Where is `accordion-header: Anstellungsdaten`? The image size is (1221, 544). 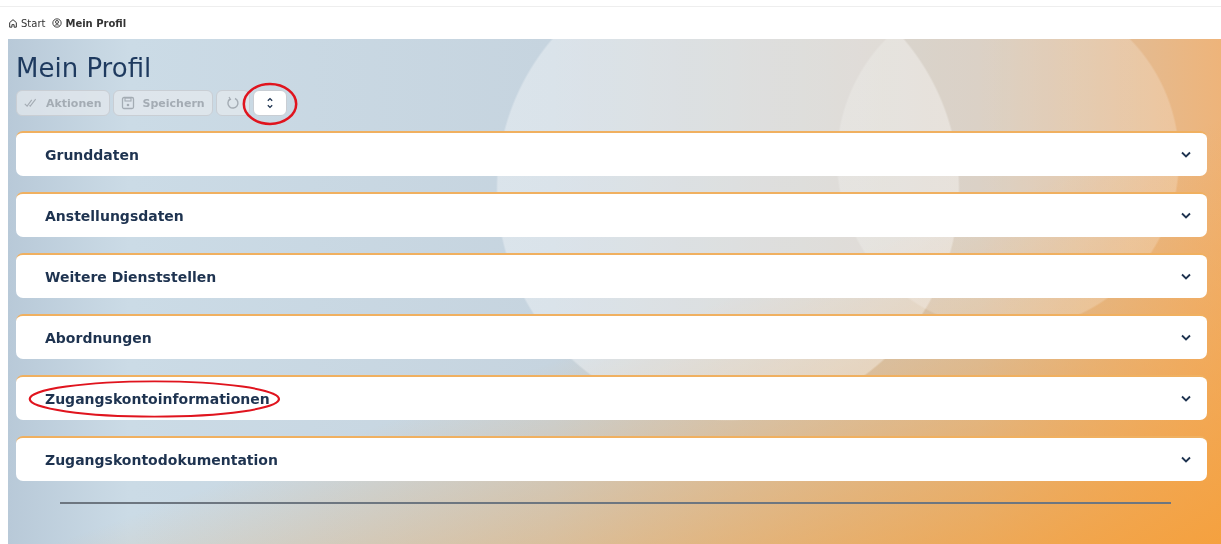 accordion-header: Anstellungsdaten is located at coordinates (611, 214).